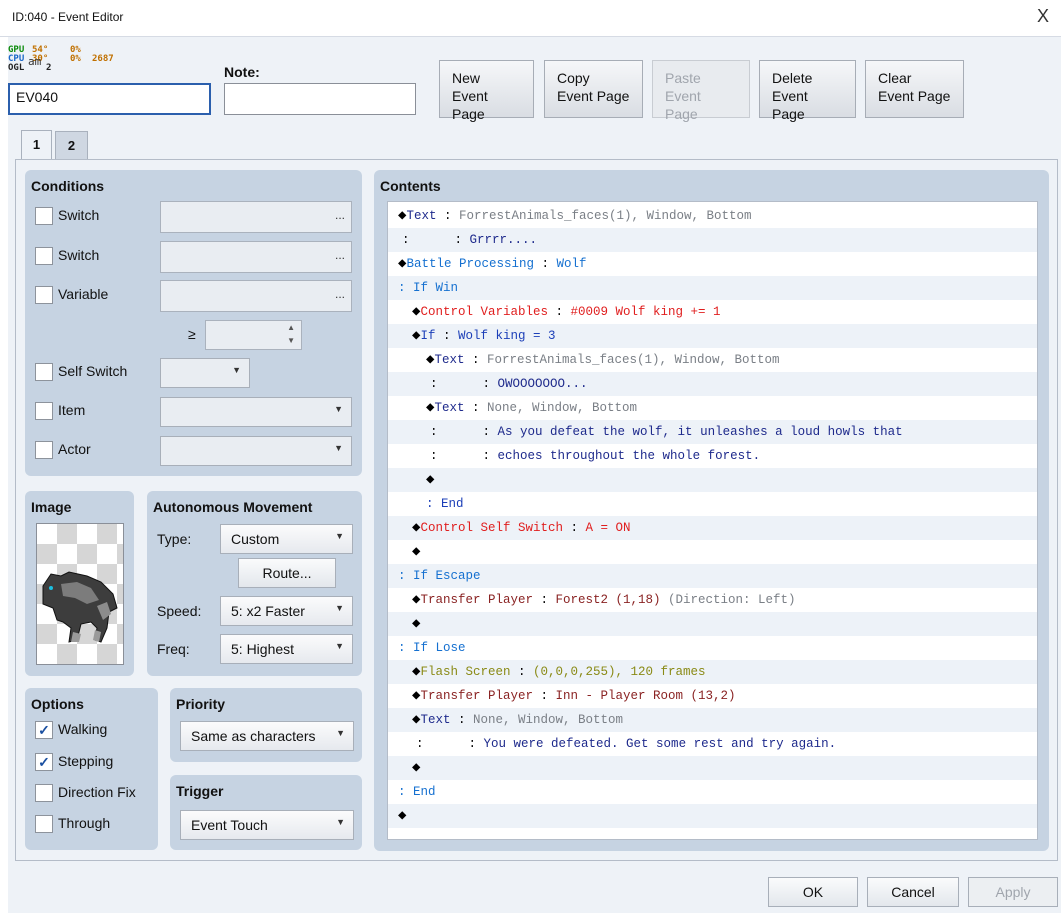 The width and height of the screenshot is (1061, 913). Describe the element at coordinates (895, 78) in the screenshot. I see `clear-event-page-line1: Clear` at that location.